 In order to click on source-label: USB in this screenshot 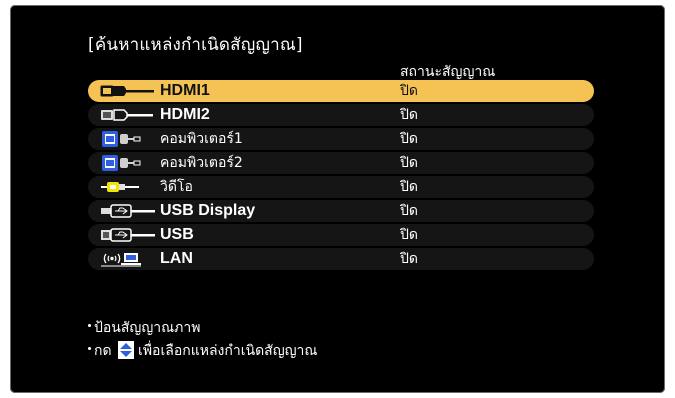, I will do `click(177, 234)`.